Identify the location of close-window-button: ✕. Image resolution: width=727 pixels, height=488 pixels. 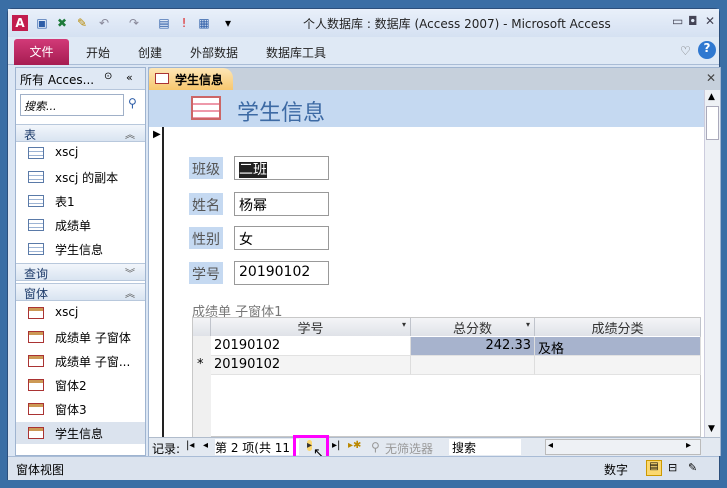
(710, 21).